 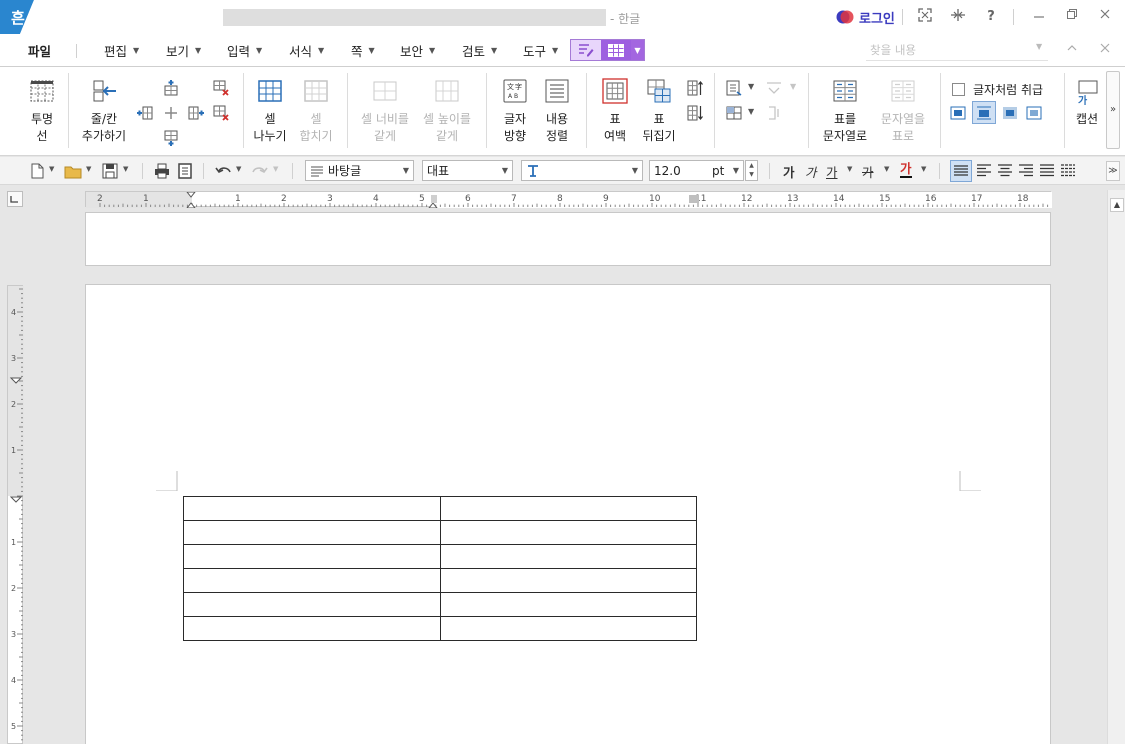 I want to click on menu-view: 보기 ▼, so click(x=183, y=50).